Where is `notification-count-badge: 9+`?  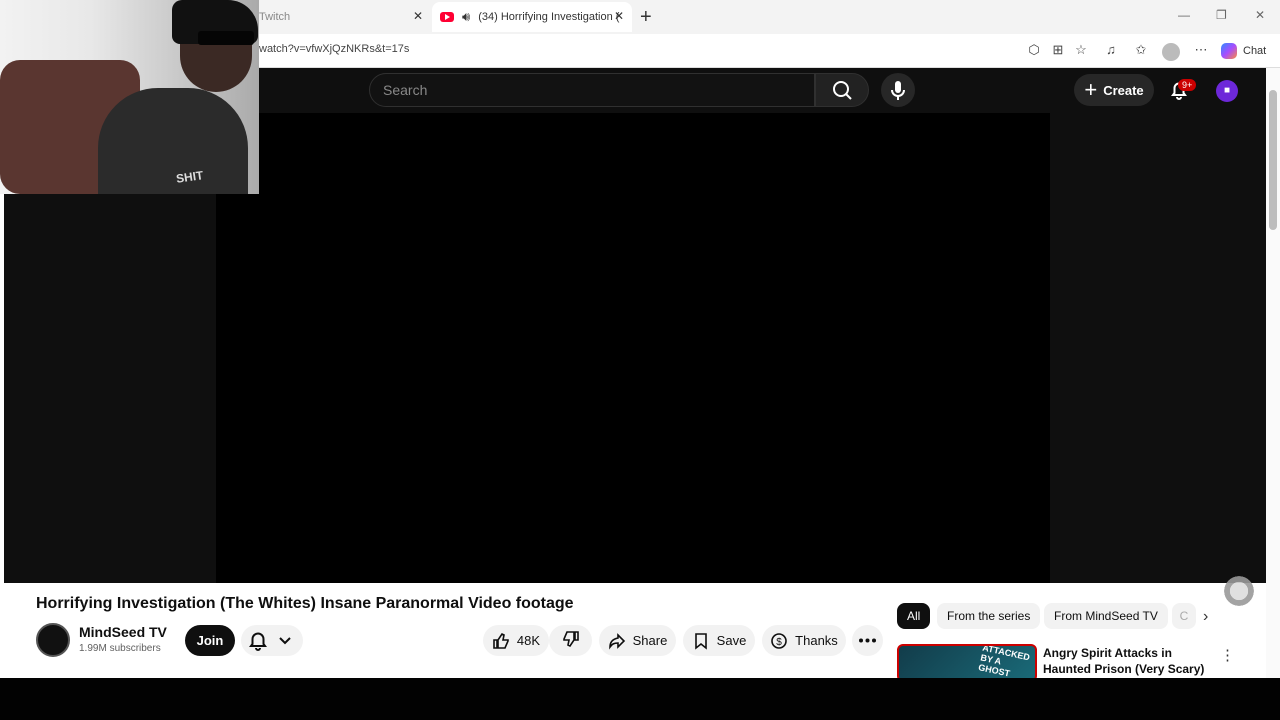
notification-count-badge: 9+ is located at coordinates (1187, 85).